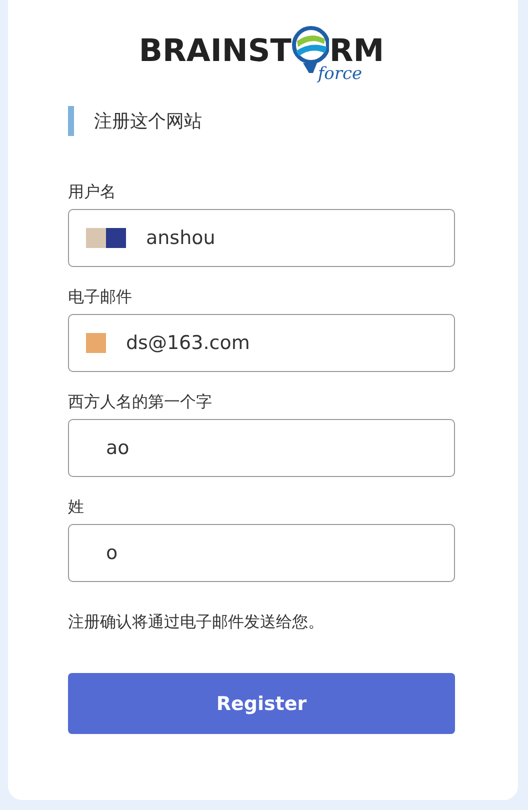 The height and width of the screenshot is (810, 528). What do you see at coordinates (92, 192) in the screenshot?
I see `field-label: 用户名` at bounding box center [92, 192].